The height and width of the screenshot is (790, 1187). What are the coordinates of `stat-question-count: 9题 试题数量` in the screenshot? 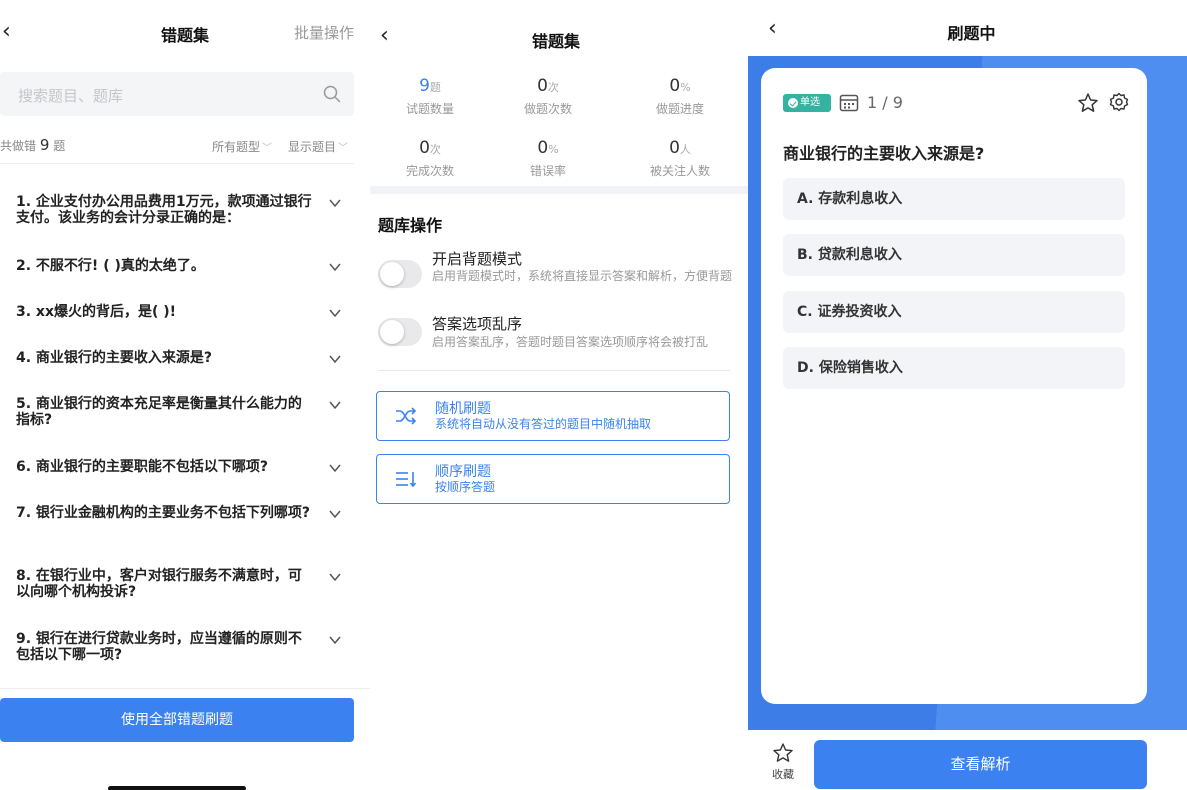 It's located at (430, 96).